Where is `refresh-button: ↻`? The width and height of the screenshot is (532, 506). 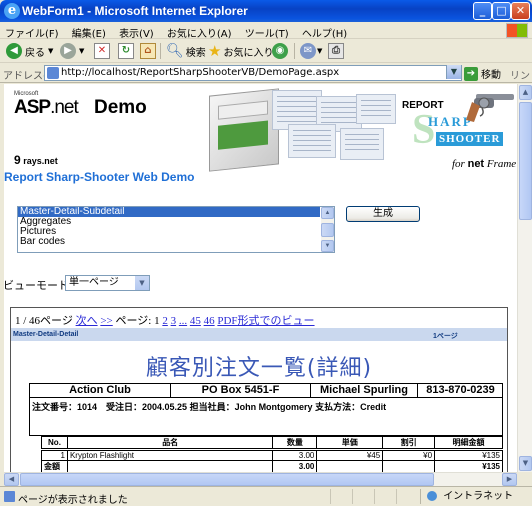 refresh-button: ↻ is located at coordinates (126, 51).